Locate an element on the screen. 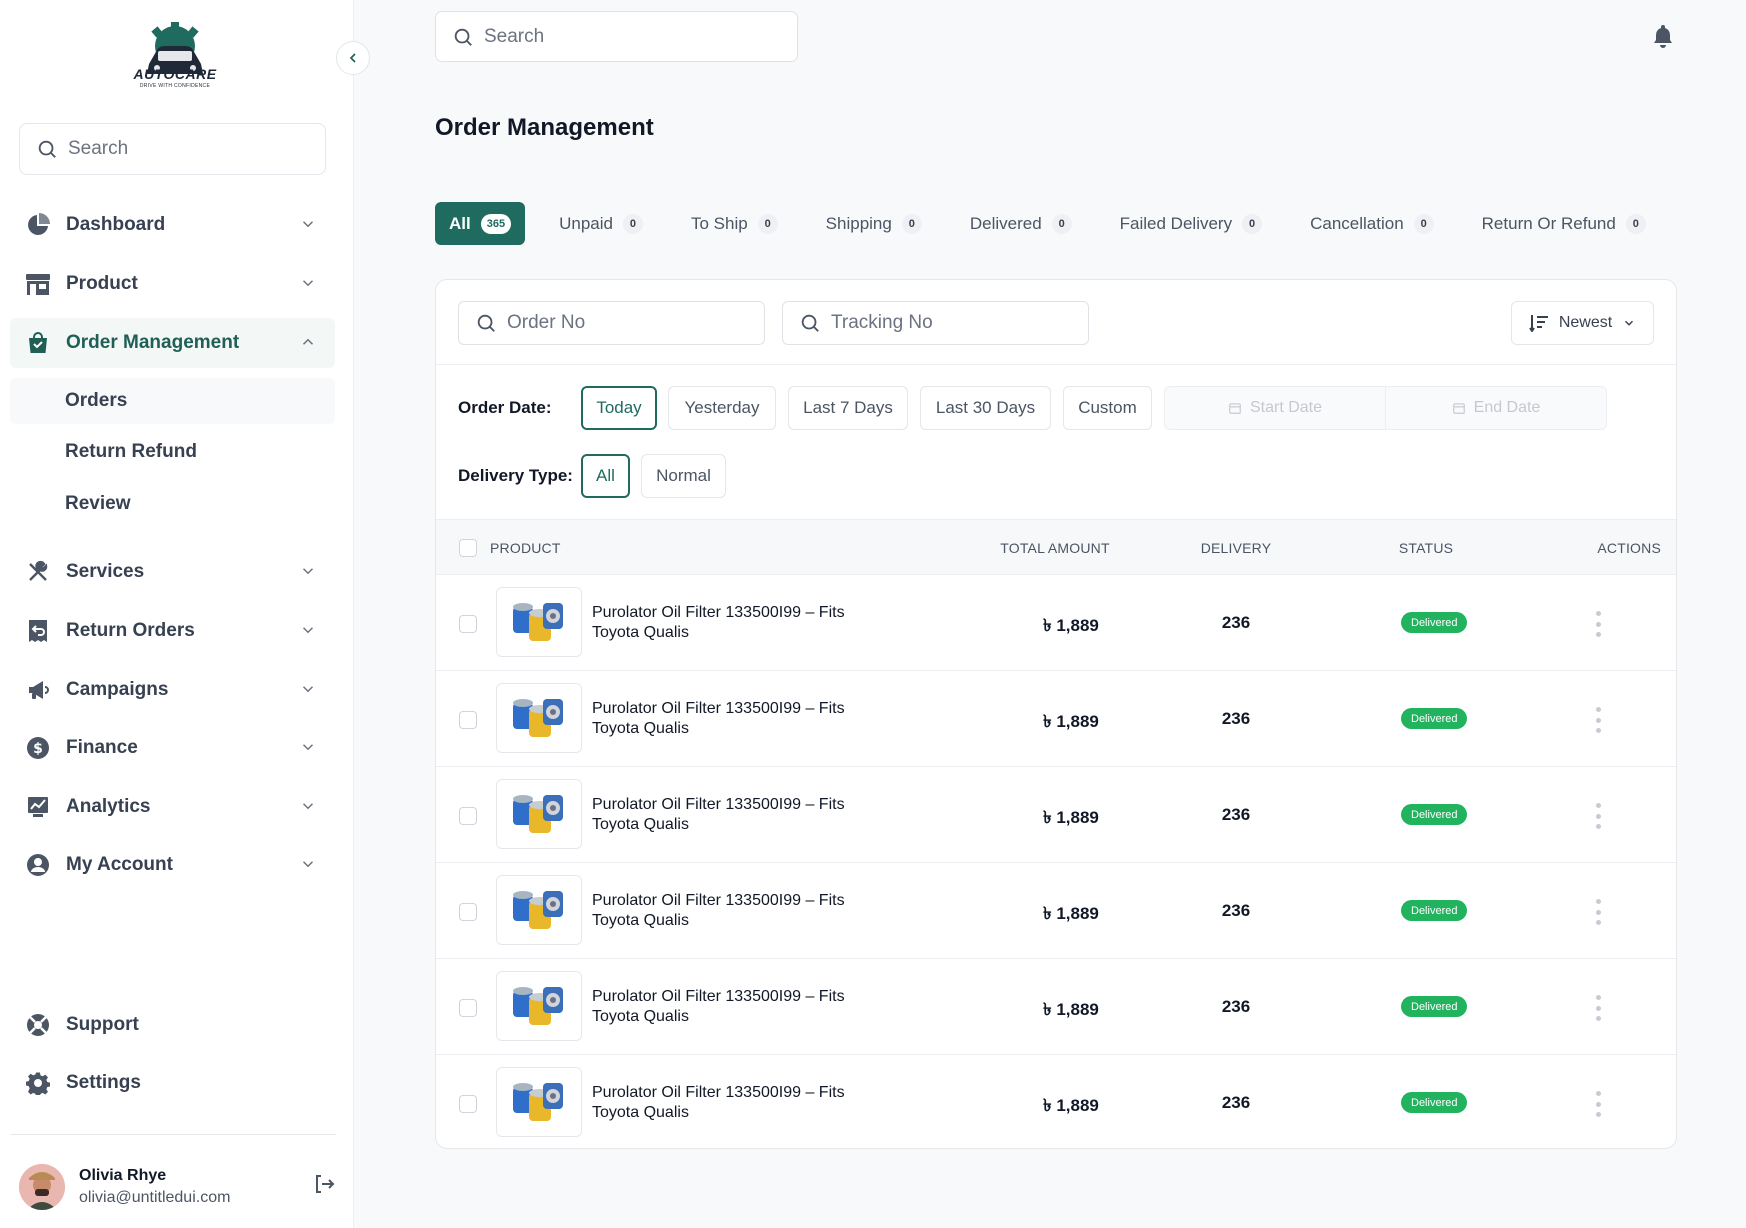 The width and height of the screenshot is (1746, 1228). date-option-custom: Custom is located at coordinates (1107, 408).